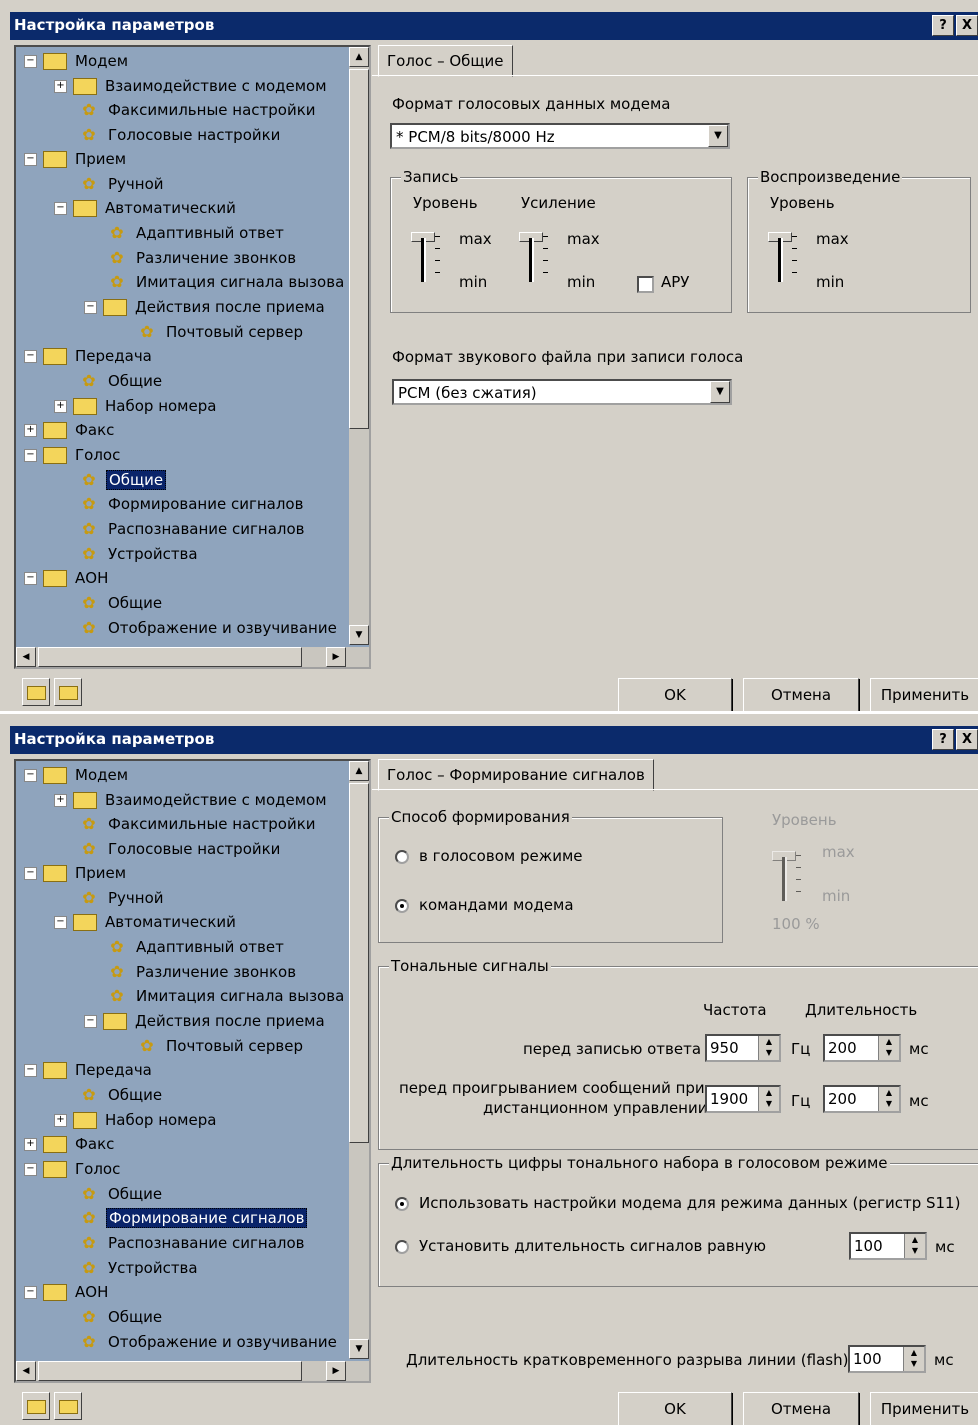 This screenshot has height=1425, width=978. I want to click on file-format-select: PCM (без сжатия) ▼, so click(562, 392).